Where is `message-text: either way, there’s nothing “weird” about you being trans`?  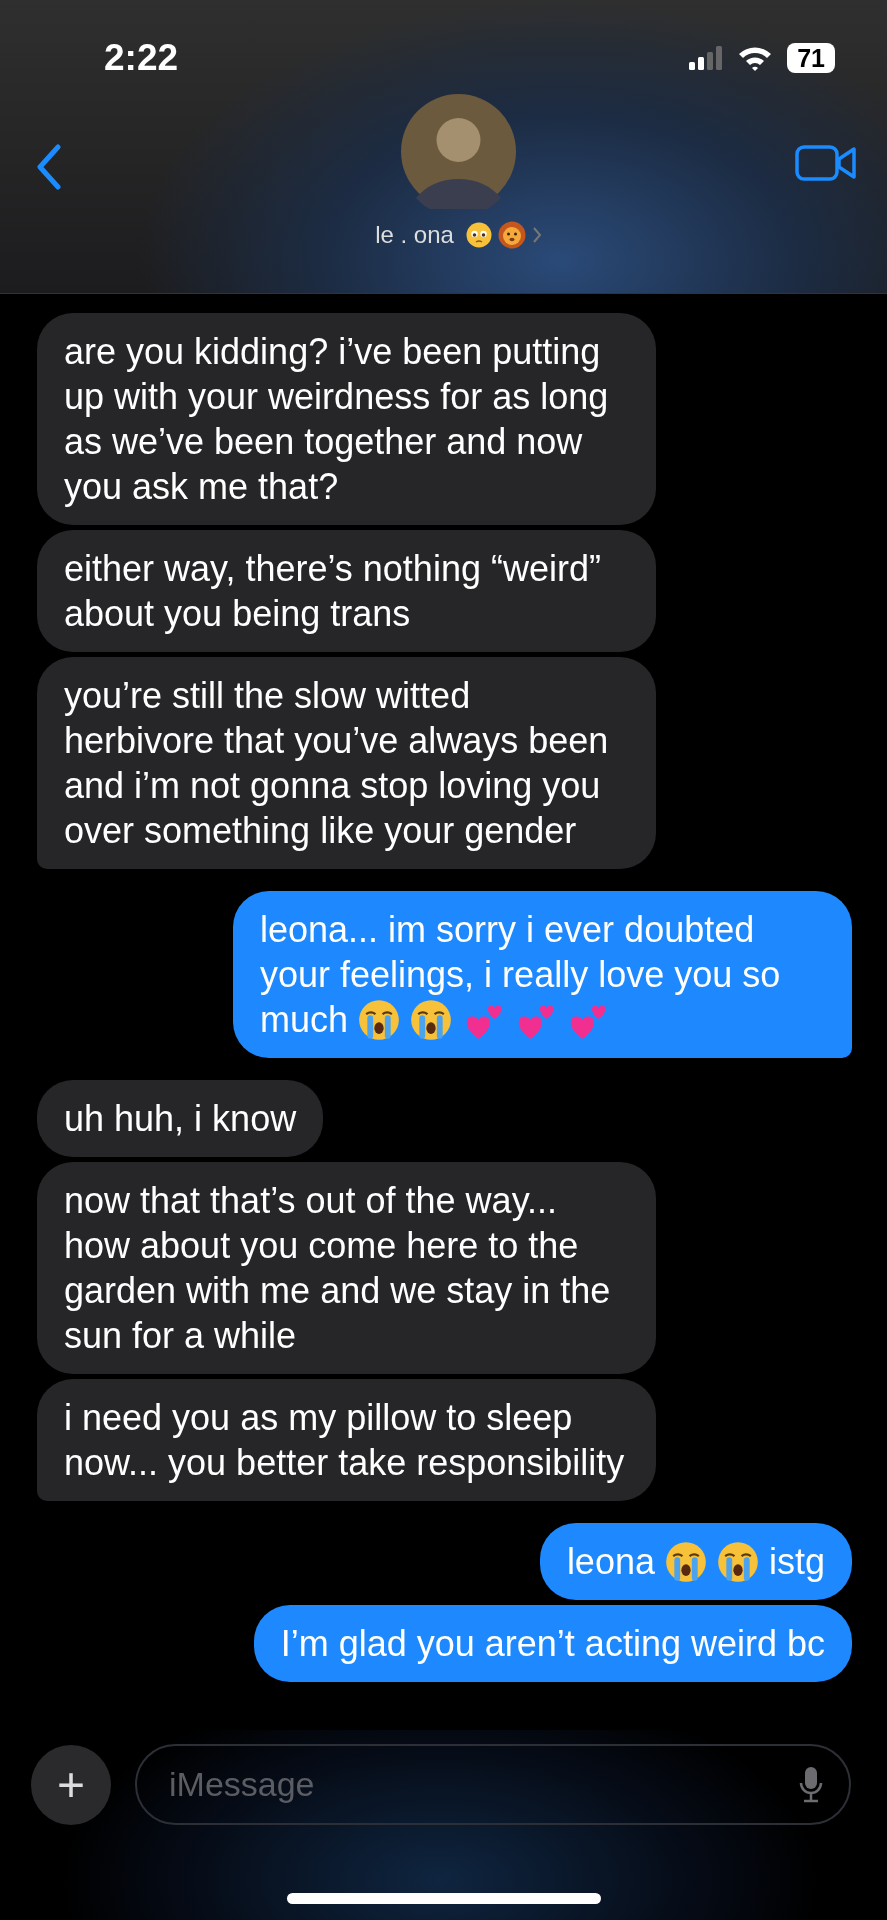
message-text: either way, there’s nothing “weird” about you being trans is located at coordinates (333, 591).